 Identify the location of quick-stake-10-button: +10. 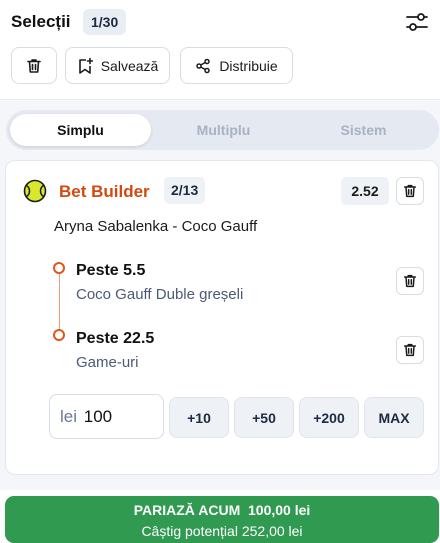
(199, 417).